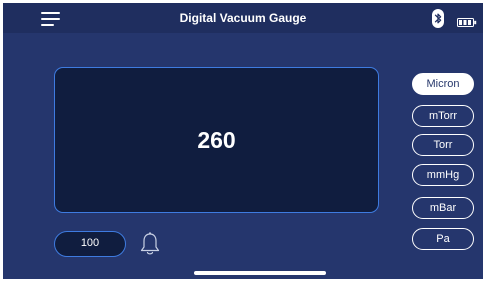 The width and height of the screenshot is (488, 281). I want to click on app-title: Digital Vacuum Gauge, so click(243, 18).